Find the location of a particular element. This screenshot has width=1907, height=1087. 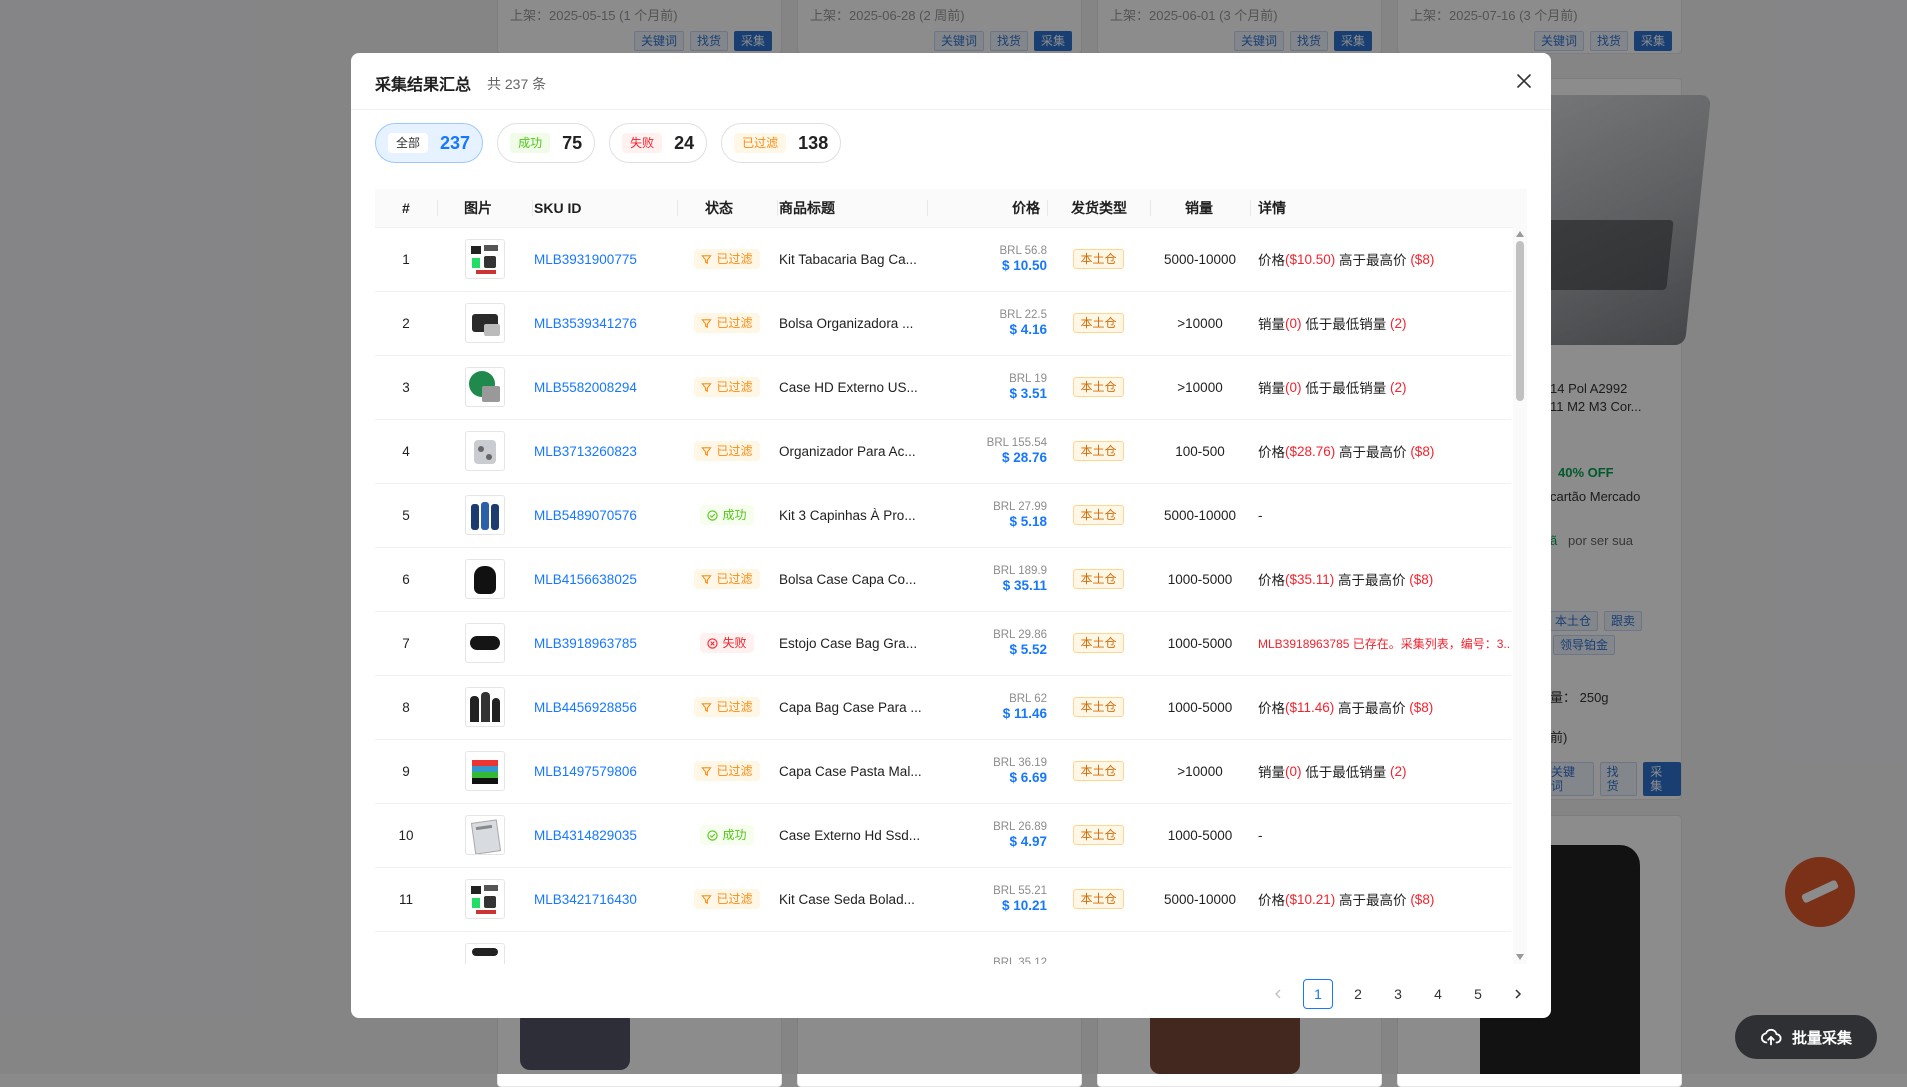

col-status: 状态 is located at coordinates (719, 208).